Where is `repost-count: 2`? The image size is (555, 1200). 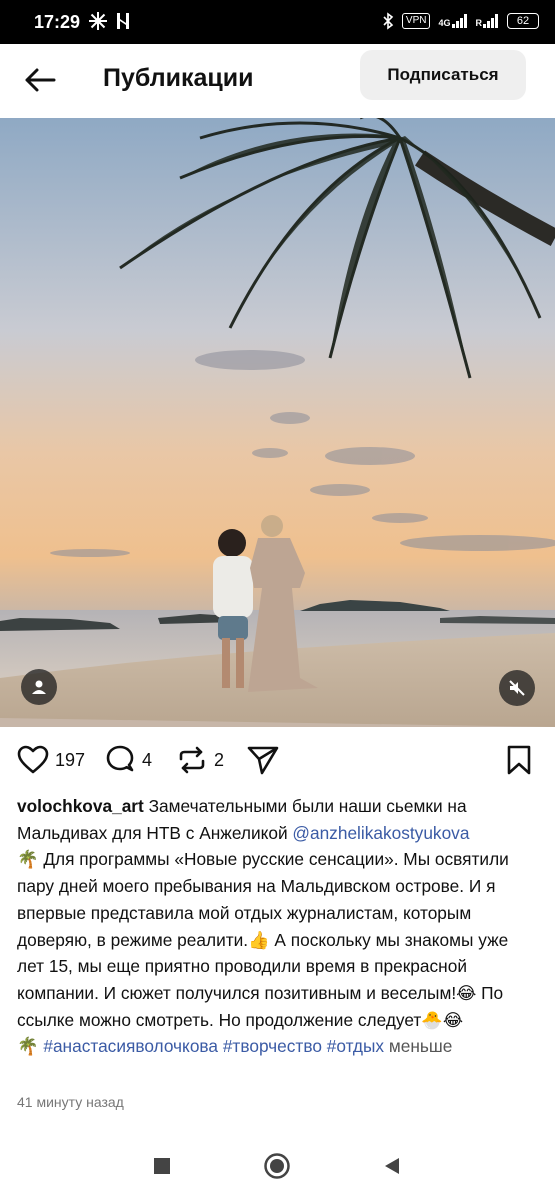
repost-count: 2 is located at coordinates (219, 759).